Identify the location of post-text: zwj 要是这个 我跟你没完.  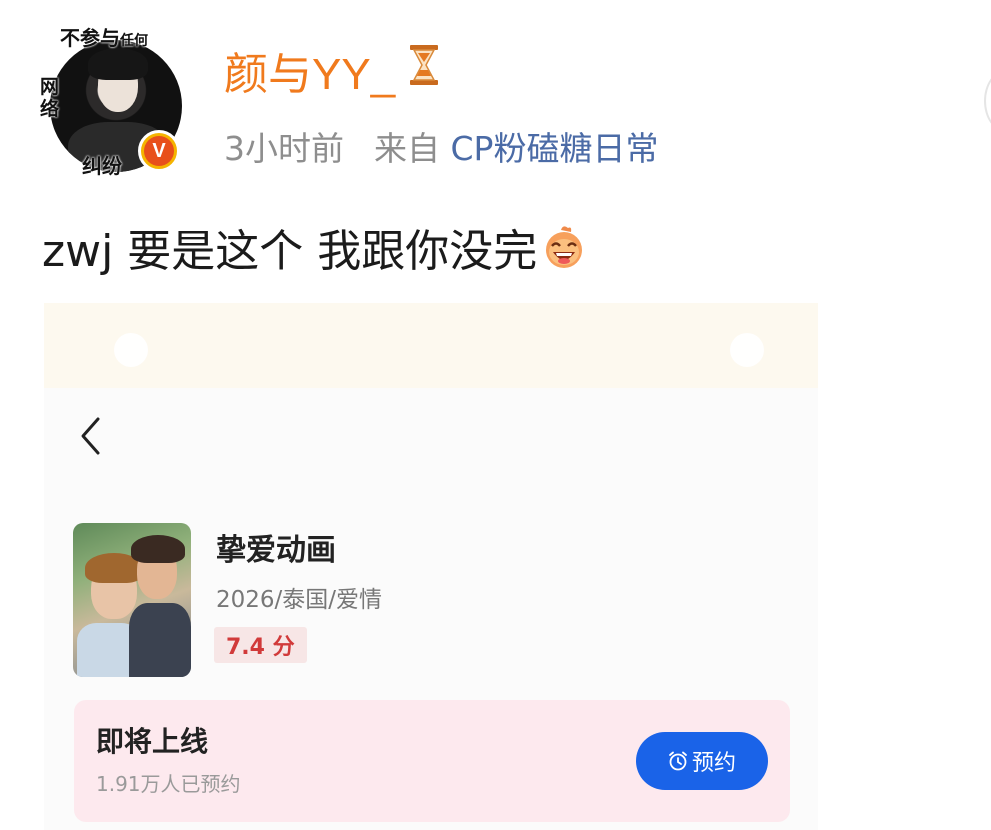
(290, 251).